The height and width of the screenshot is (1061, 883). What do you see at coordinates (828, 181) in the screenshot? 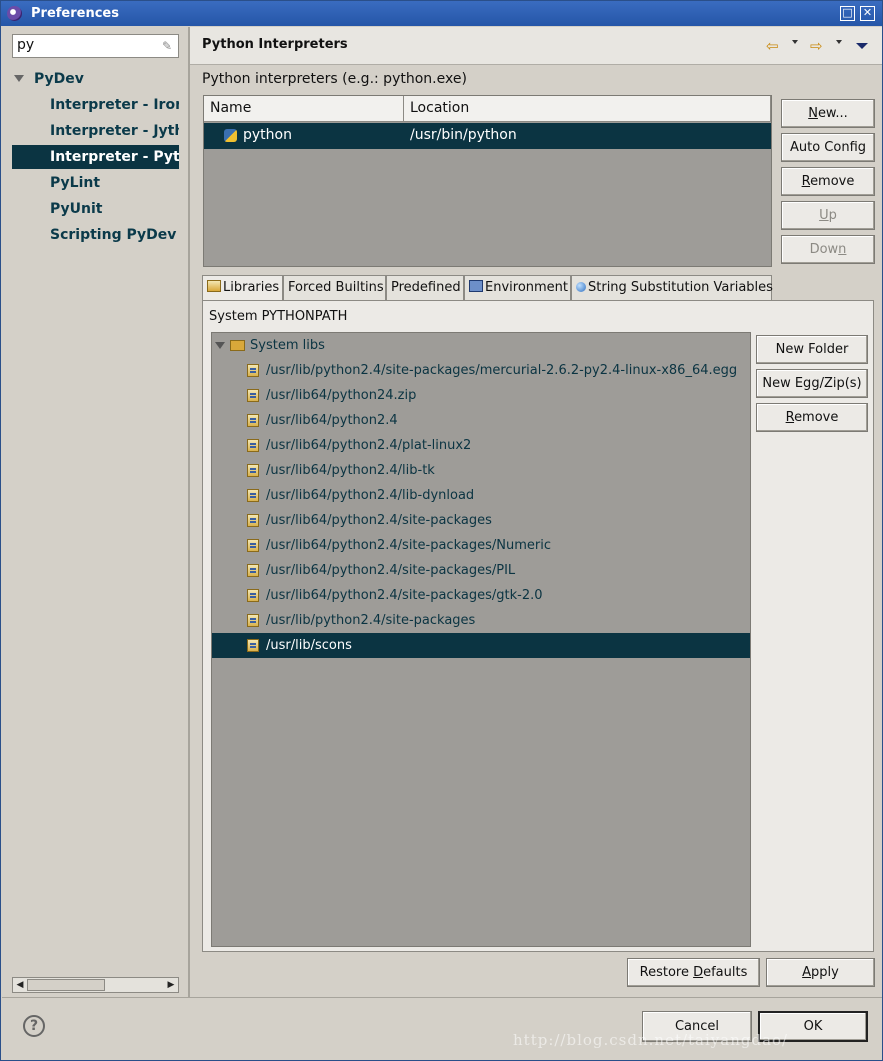
I see `remove-interpreter-button: Remove` at bounding box center [828, 181].